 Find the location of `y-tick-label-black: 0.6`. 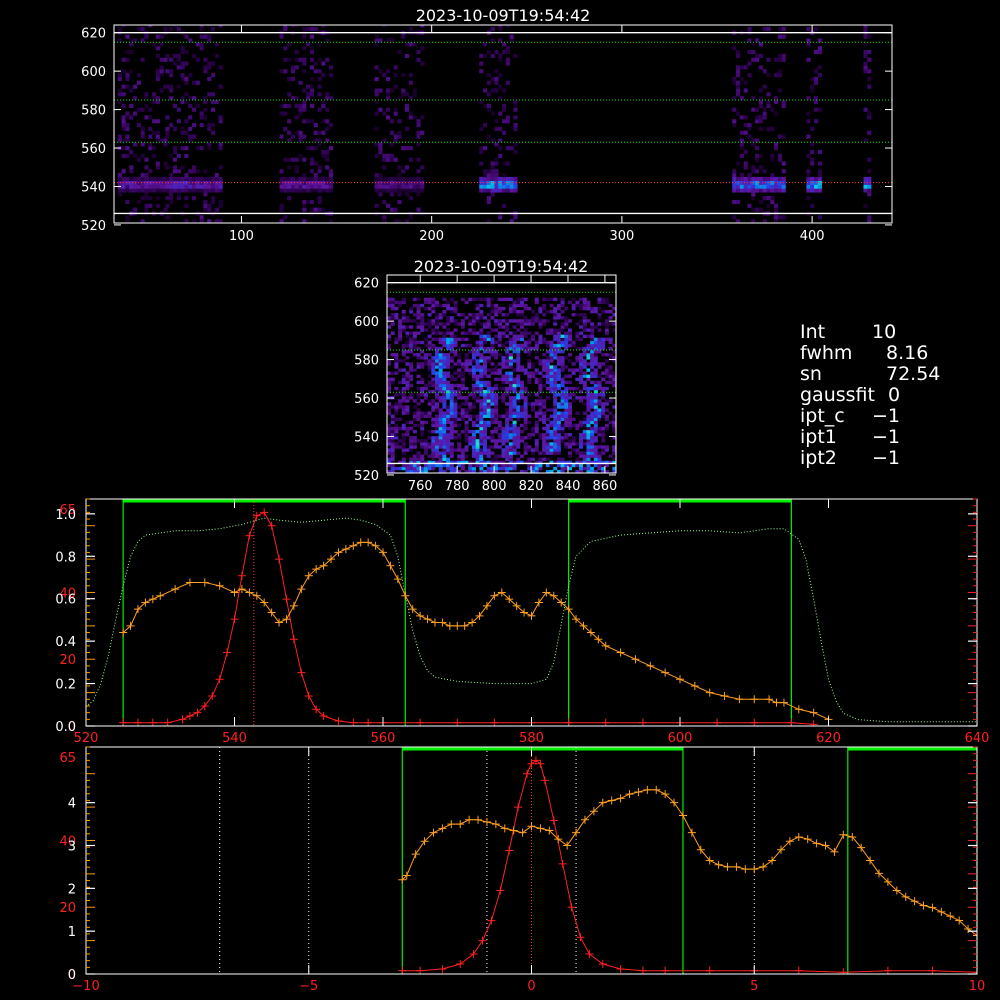

y-tick-label-black: 0.6 is located at coordinates (65, 600).